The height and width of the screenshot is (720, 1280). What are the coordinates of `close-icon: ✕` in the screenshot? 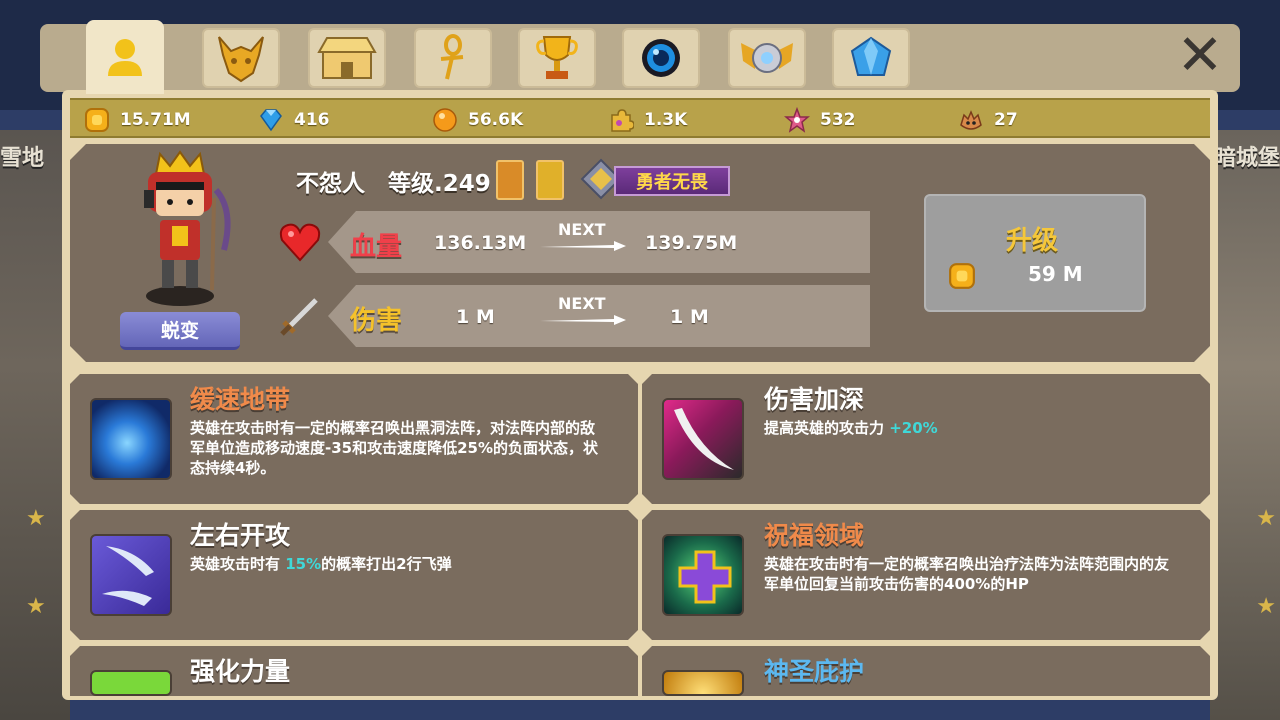 It's located at (1200, 55).